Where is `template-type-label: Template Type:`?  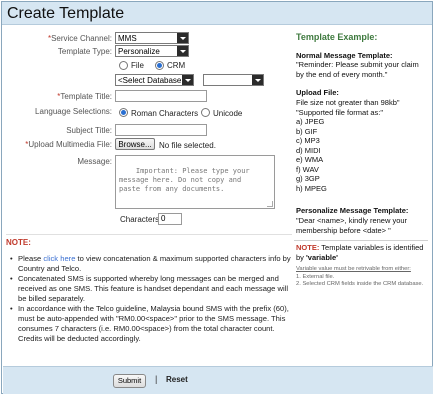 template-type-label: Template Type: is located at coordinates (84, 51).